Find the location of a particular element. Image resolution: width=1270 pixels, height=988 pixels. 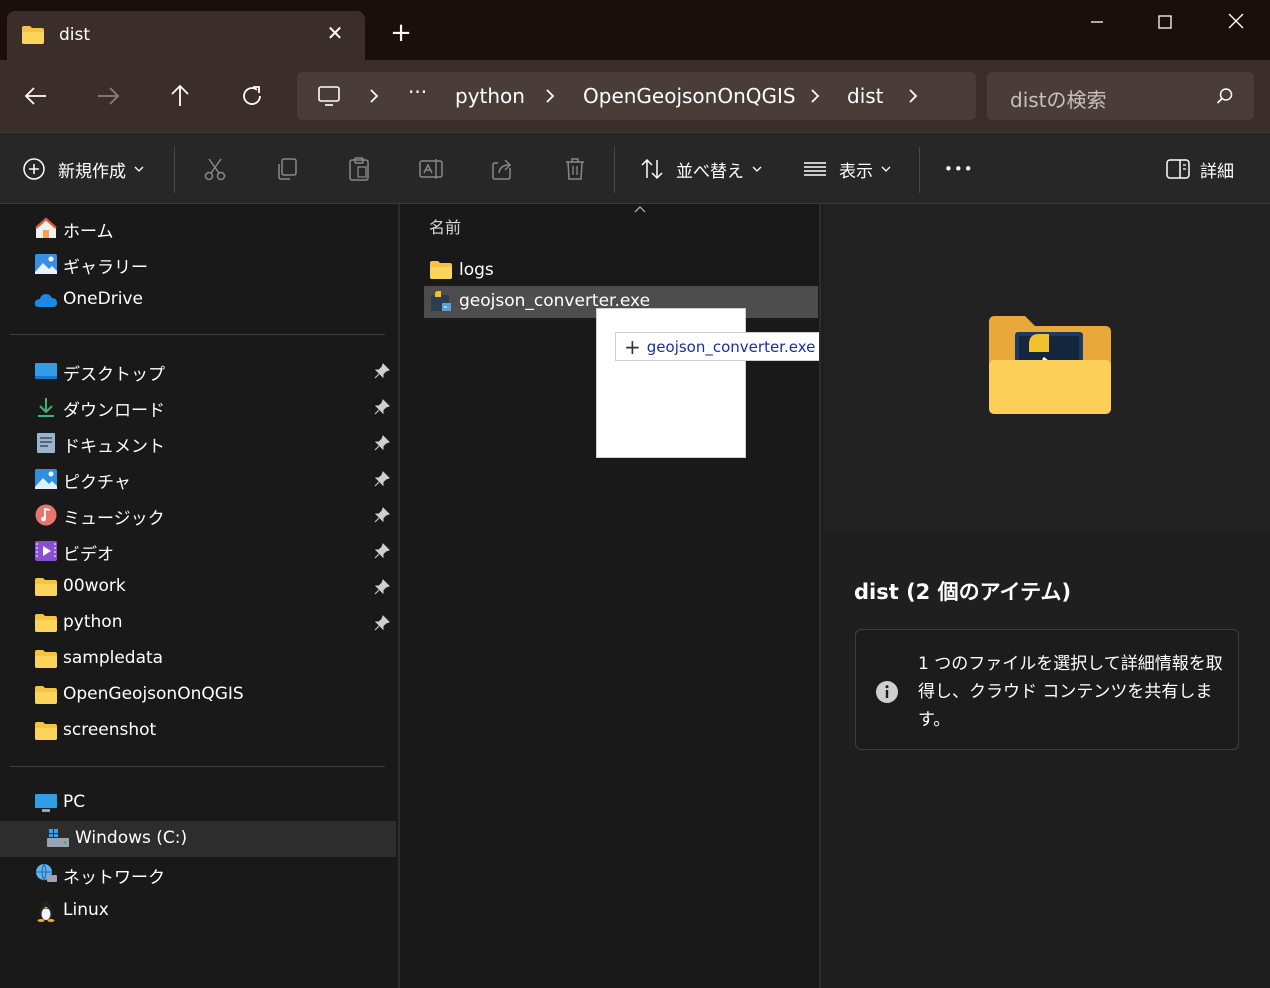

sidebar-item-label: ギャラリー is located at coordinates (105, 268).